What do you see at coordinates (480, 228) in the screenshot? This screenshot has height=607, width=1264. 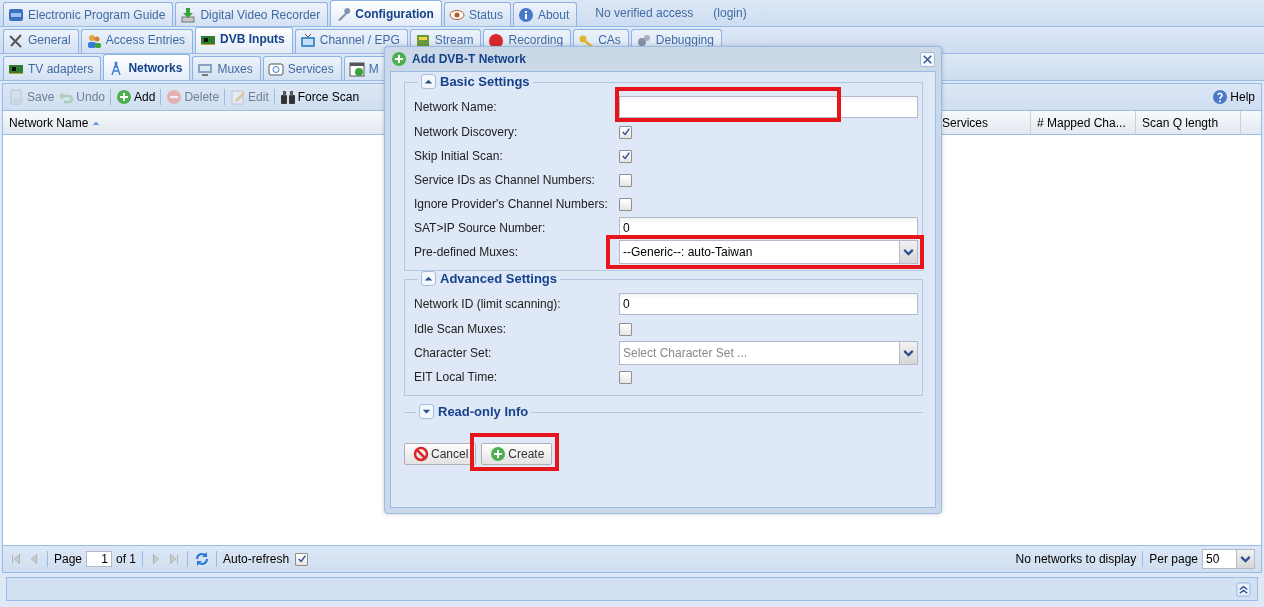 I see `field-label: SAT>IP Source Number:` at bounding box center [480, 228].